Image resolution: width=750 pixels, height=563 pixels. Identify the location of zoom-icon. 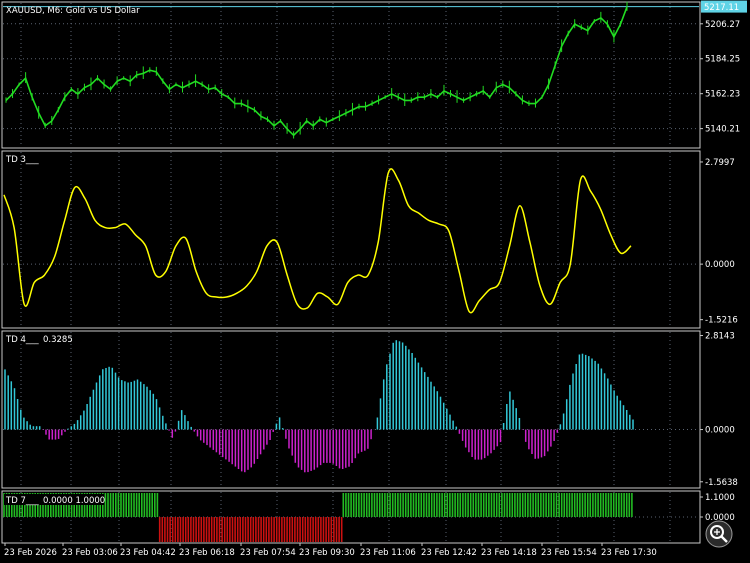
(719, 534).